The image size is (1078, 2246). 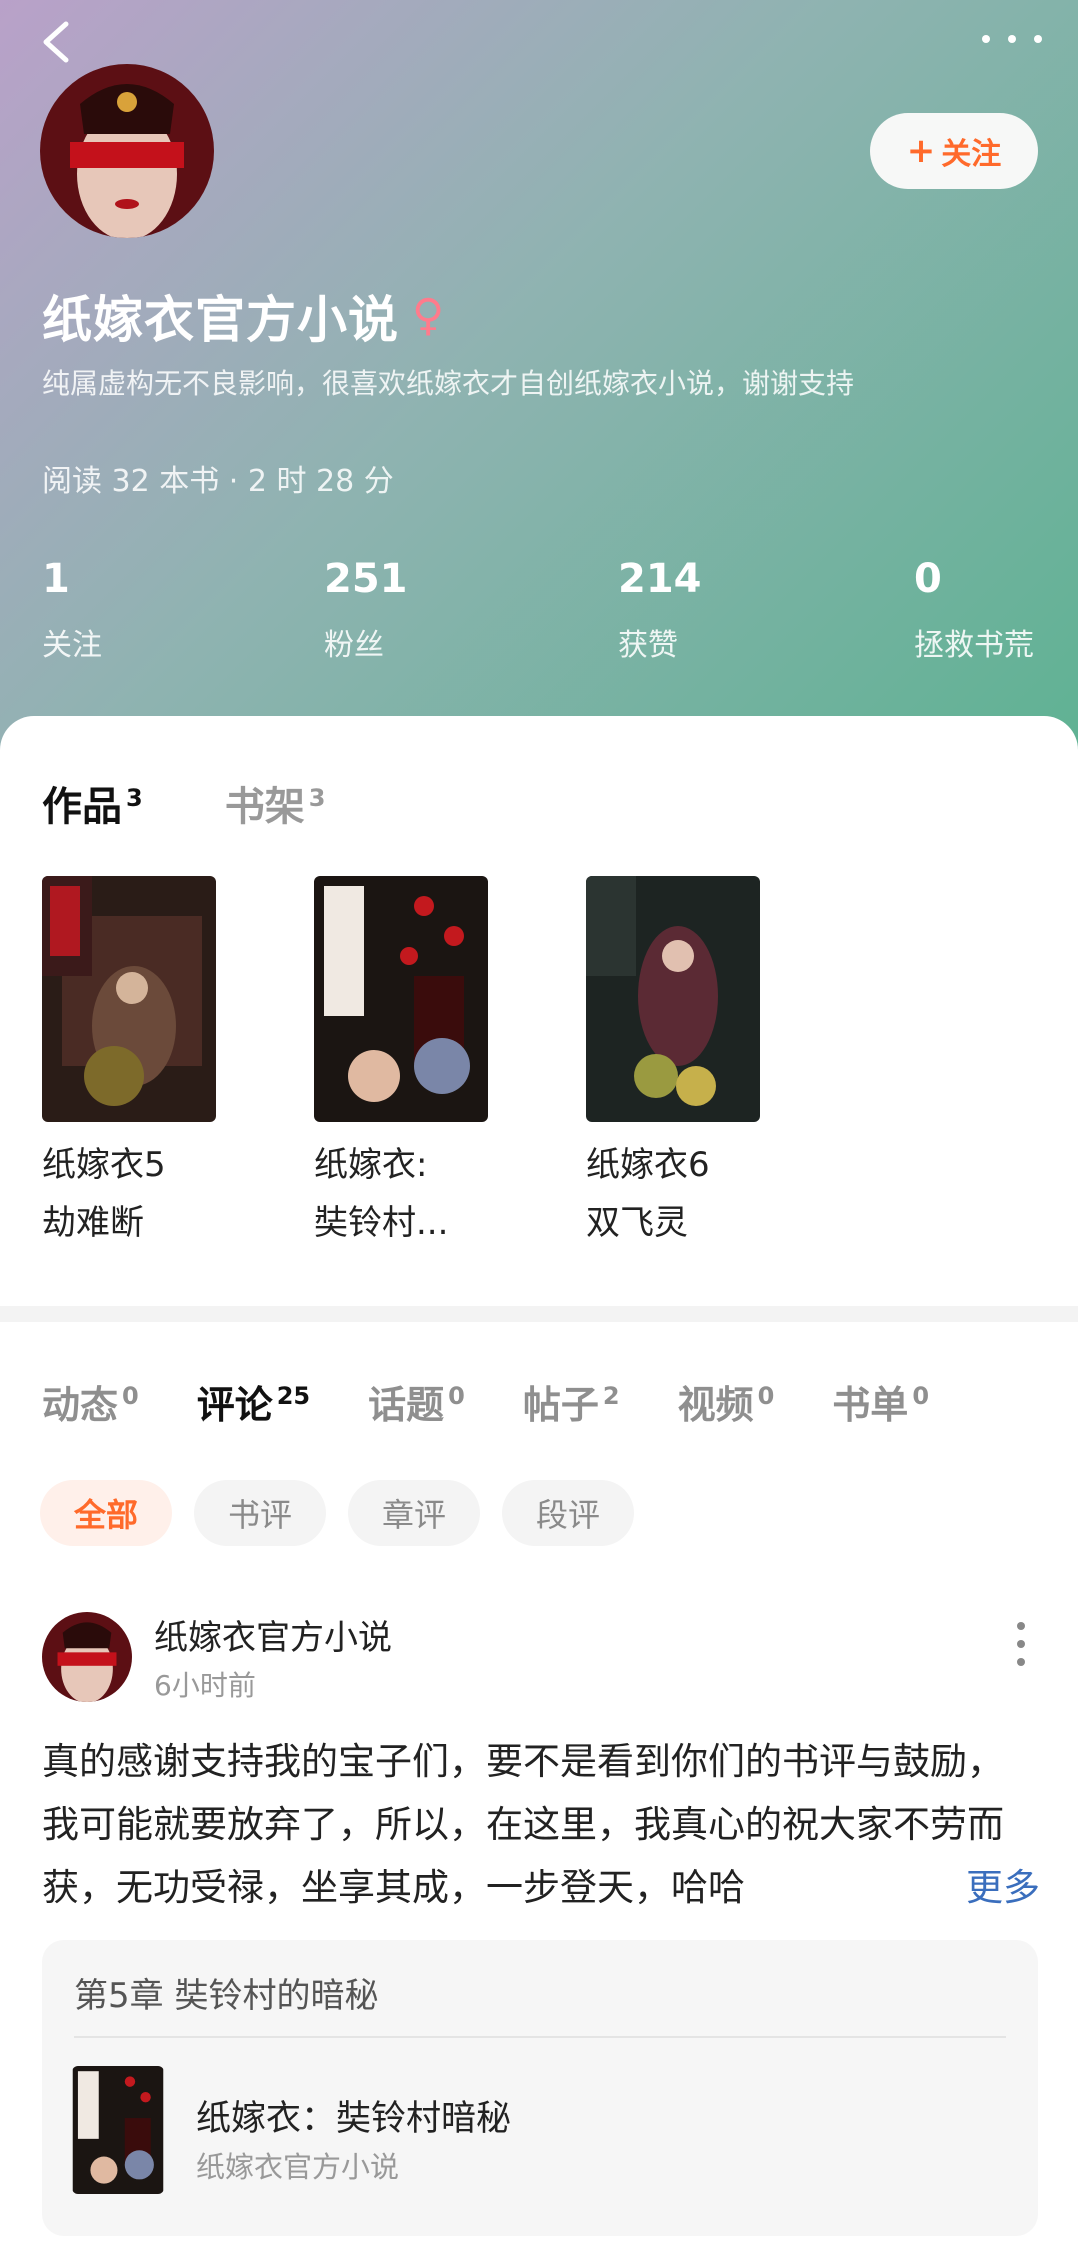 I want to click on book-title: 纸嫁衣6 双飞灵, so click(x=648, y=1194).